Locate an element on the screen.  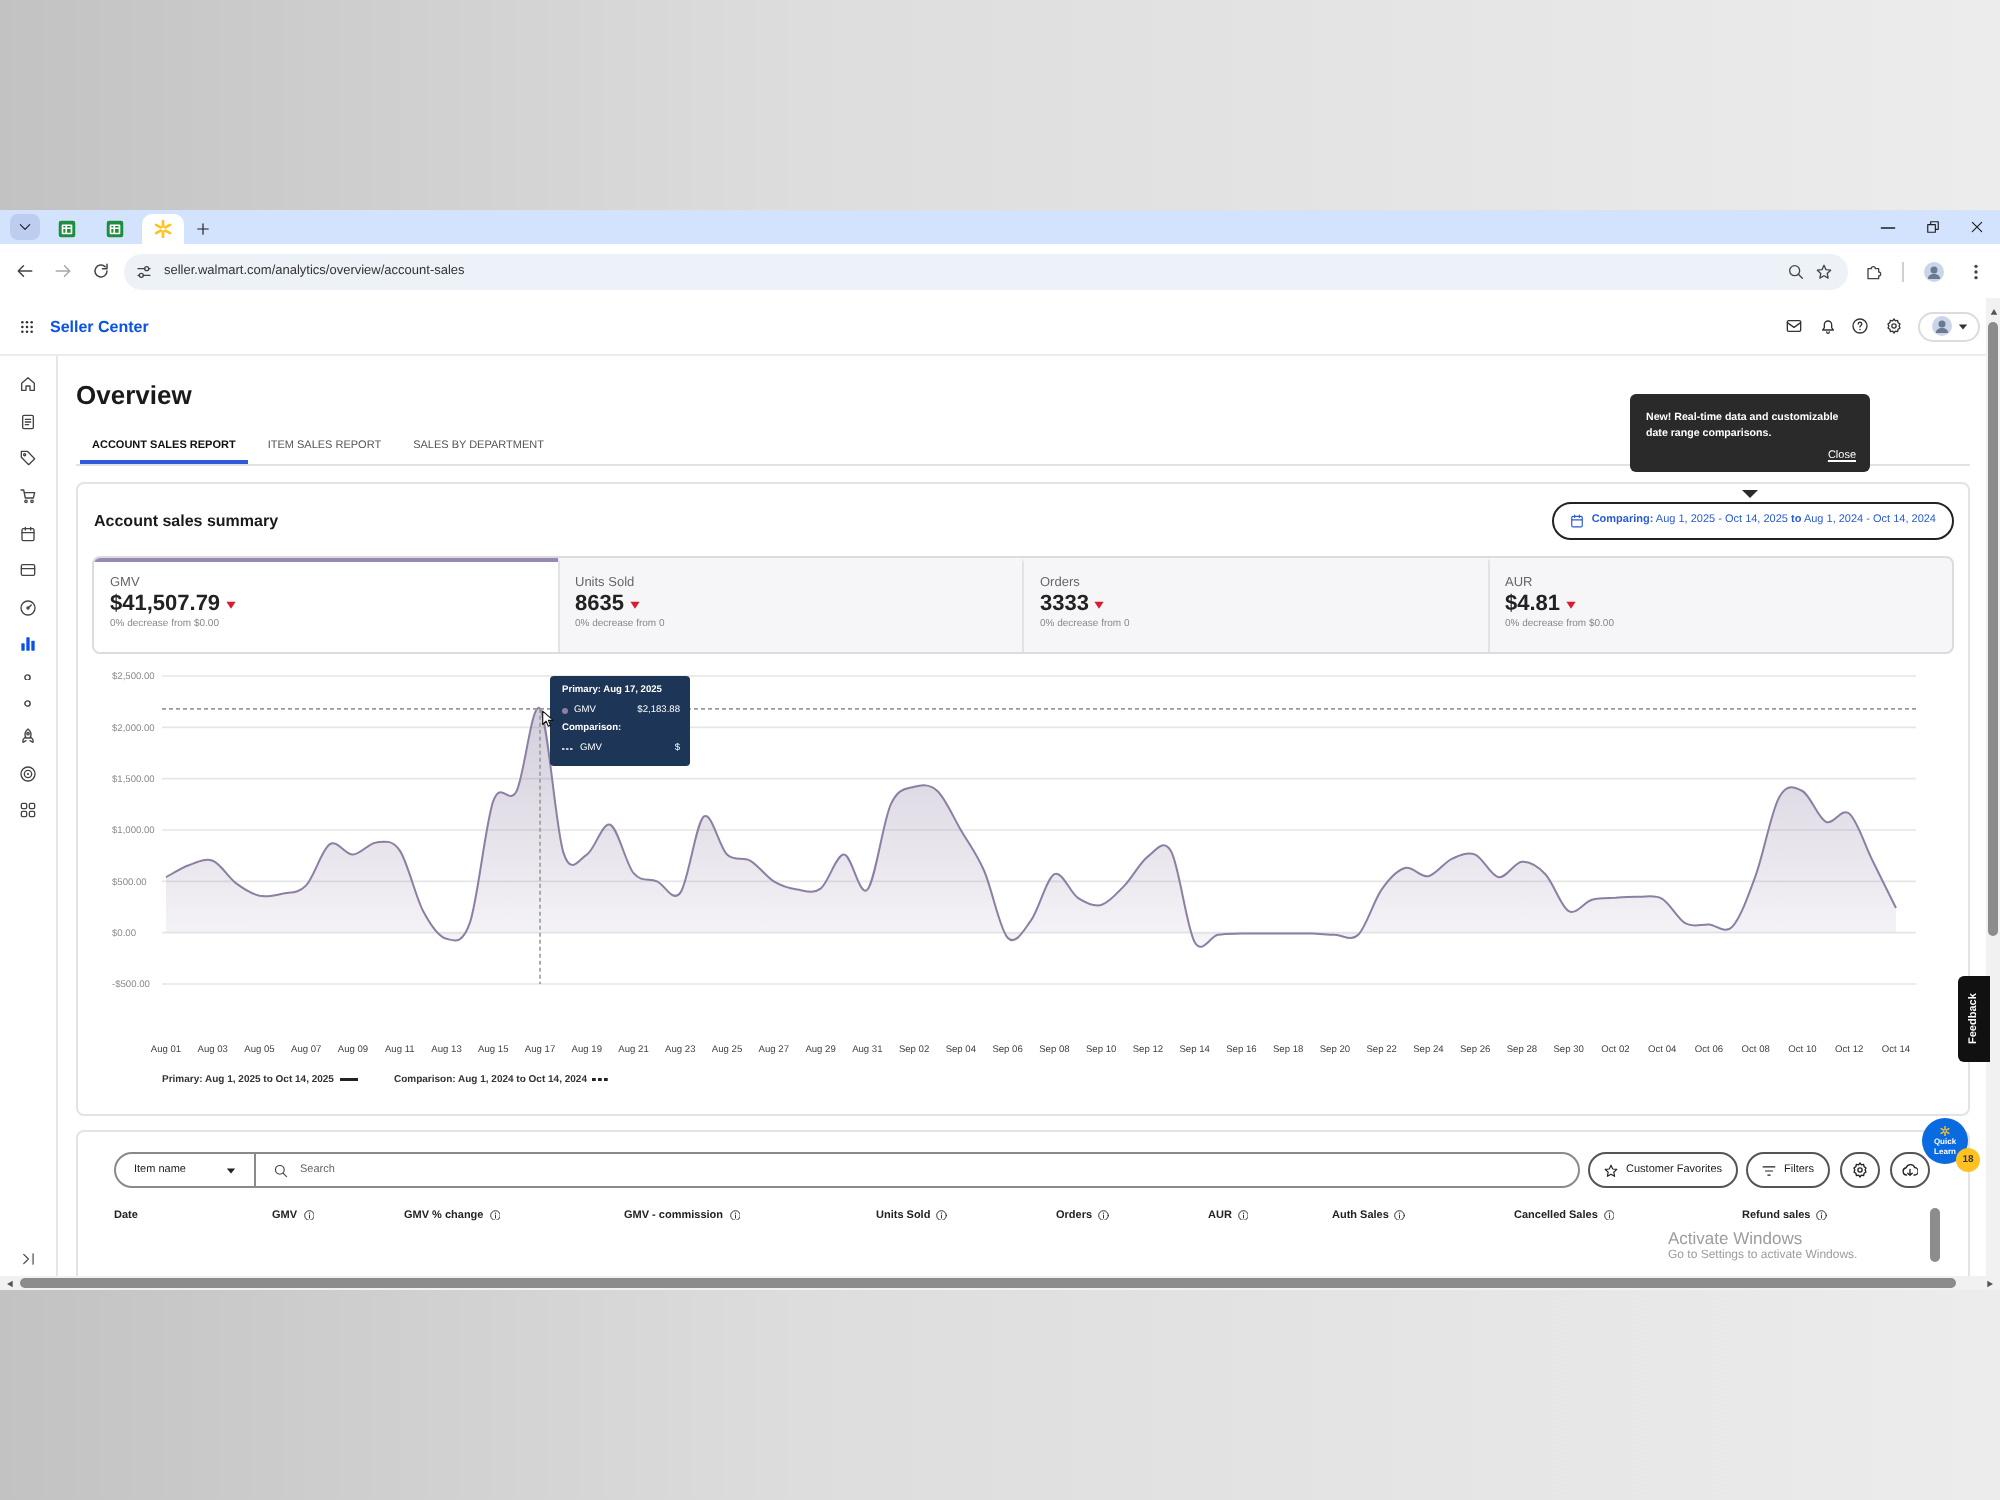
activation-title: Activate Windows is located at coordinates (1736, 1238).